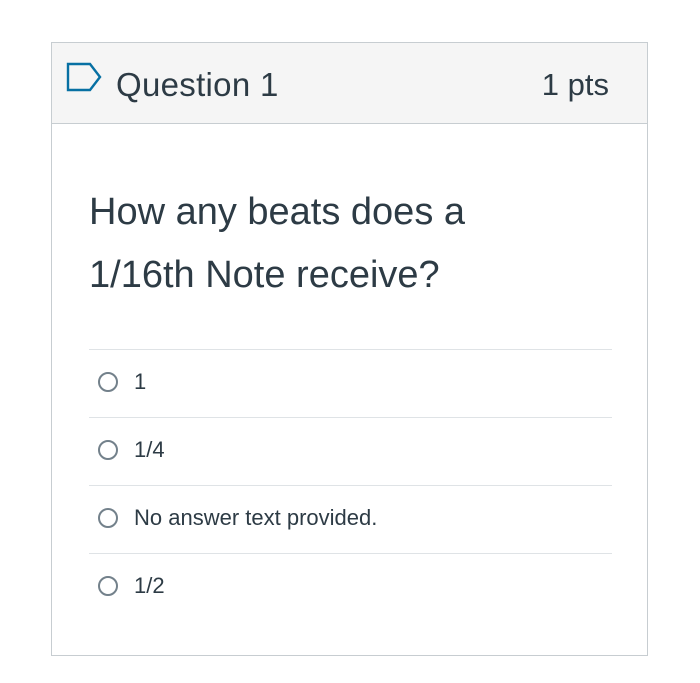 The width and height of the screenshot is (700, 683). Describe the element at coordinates (350, 587) in the screenshot. I see `answer-option: 1/2` at that location.